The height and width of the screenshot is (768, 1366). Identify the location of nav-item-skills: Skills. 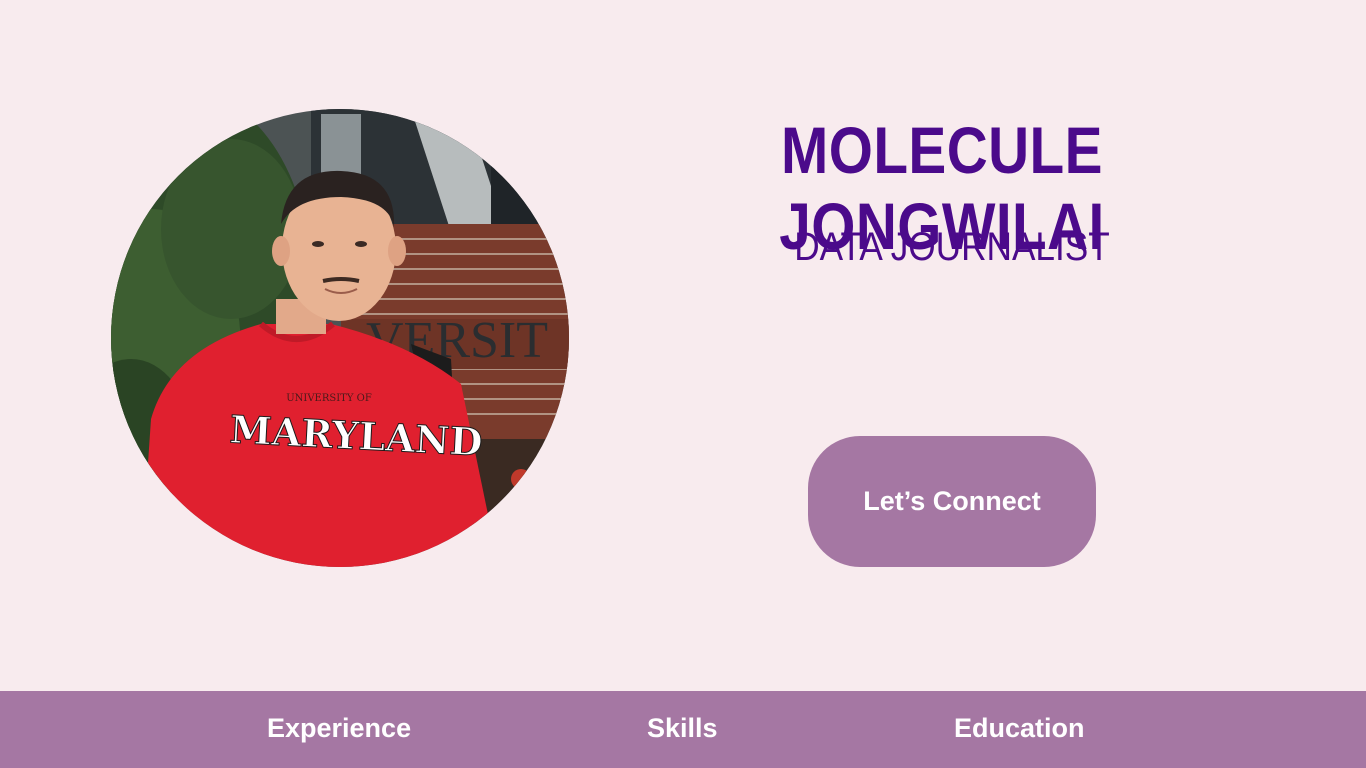
(682, 729).